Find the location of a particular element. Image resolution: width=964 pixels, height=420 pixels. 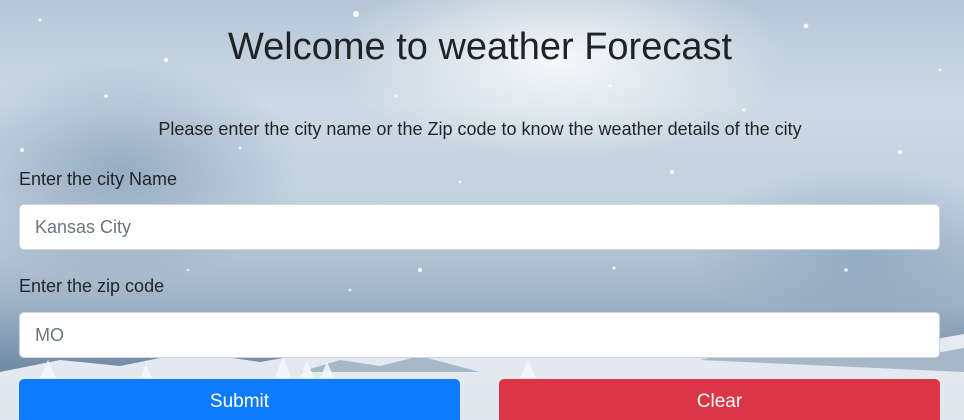

submit-button-label: Submit is located at coordinates (239, 401).